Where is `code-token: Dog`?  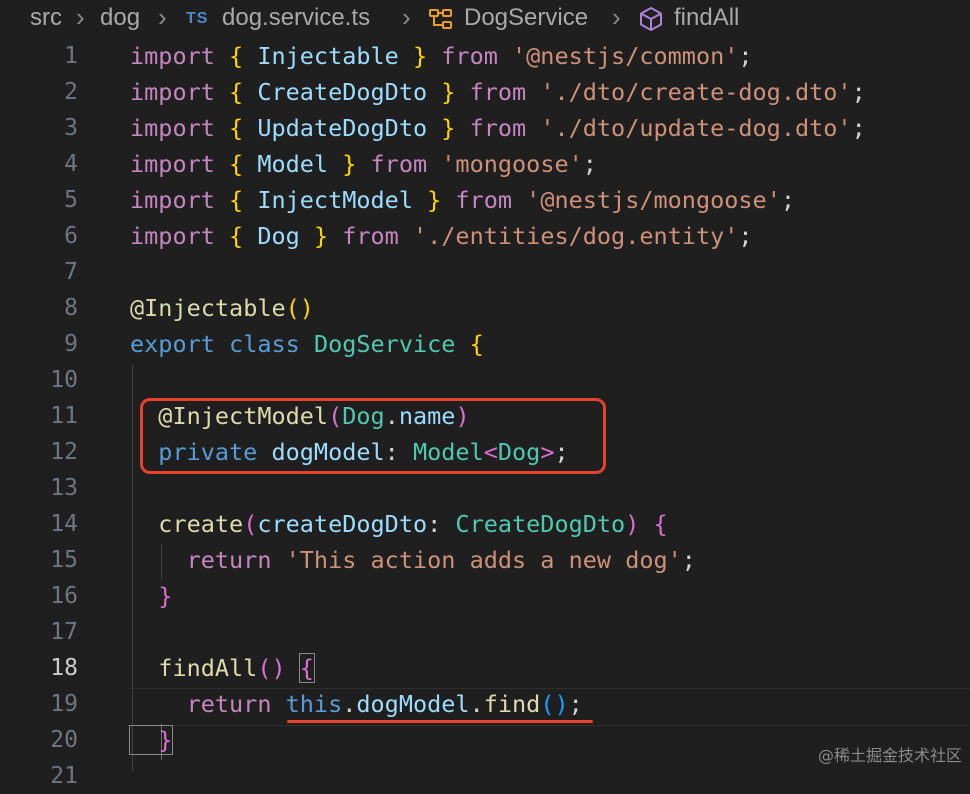 code-token: Dog is located at coordinates (278, 236).